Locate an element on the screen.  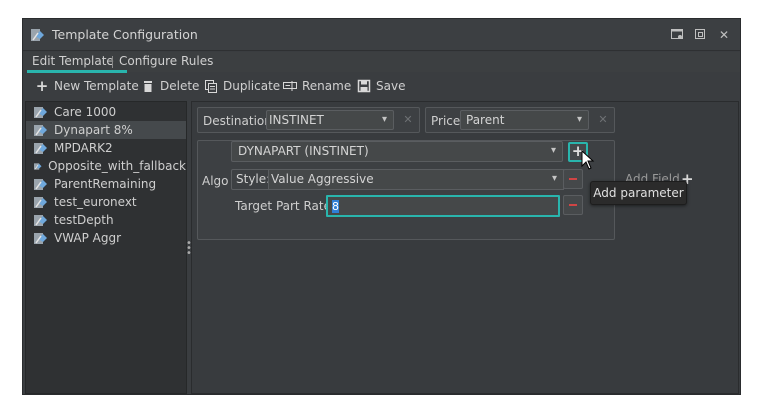
style-select: Value Aggressive ▾ is located at coordinates (416, 179).